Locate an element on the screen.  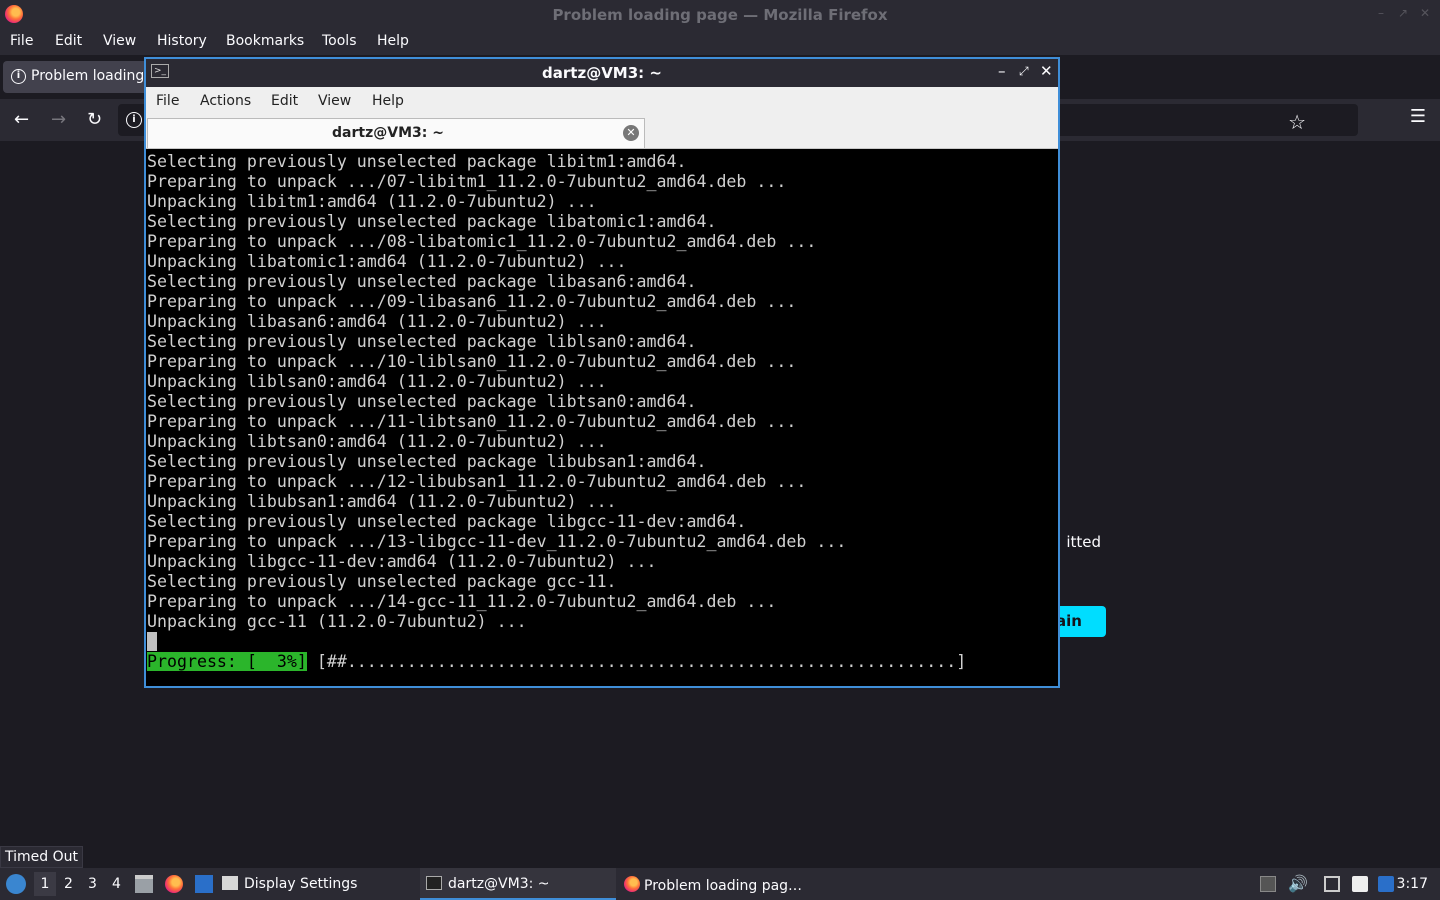
terminal-tabbar: dartz@VM3: ~ ✕ is located at coordinates (602, 133).